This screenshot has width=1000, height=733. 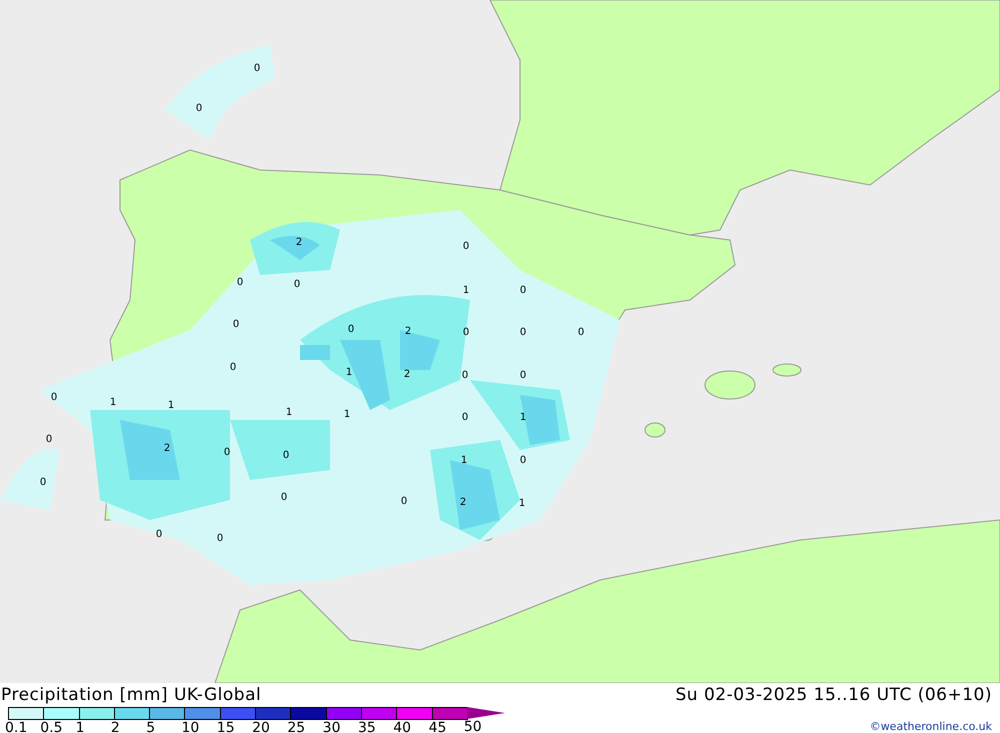 What do you see at coordinates (331, 726) in the screenshot?
I see `legend-tick-label: 30` at bounding box center [331, 726].